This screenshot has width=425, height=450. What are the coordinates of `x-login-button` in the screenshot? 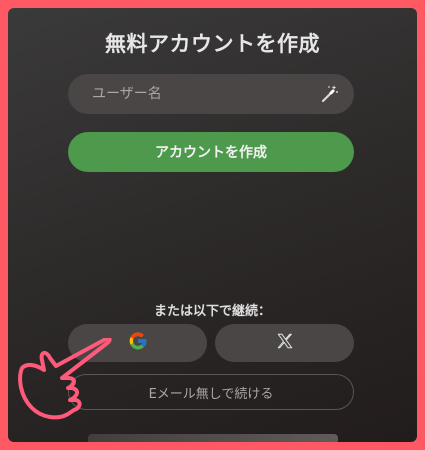 It's located at (284, 343).